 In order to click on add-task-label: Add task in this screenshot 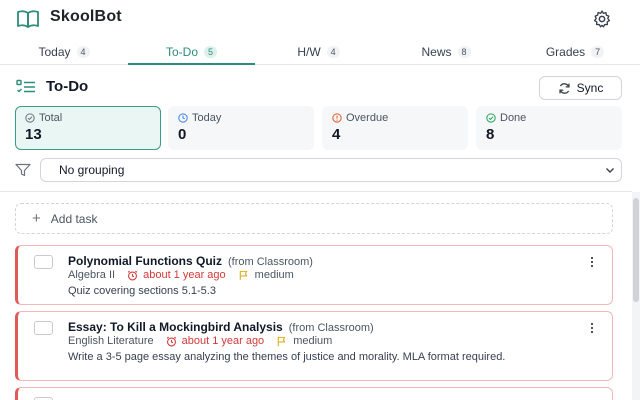, I will do `click(74, 218)`.